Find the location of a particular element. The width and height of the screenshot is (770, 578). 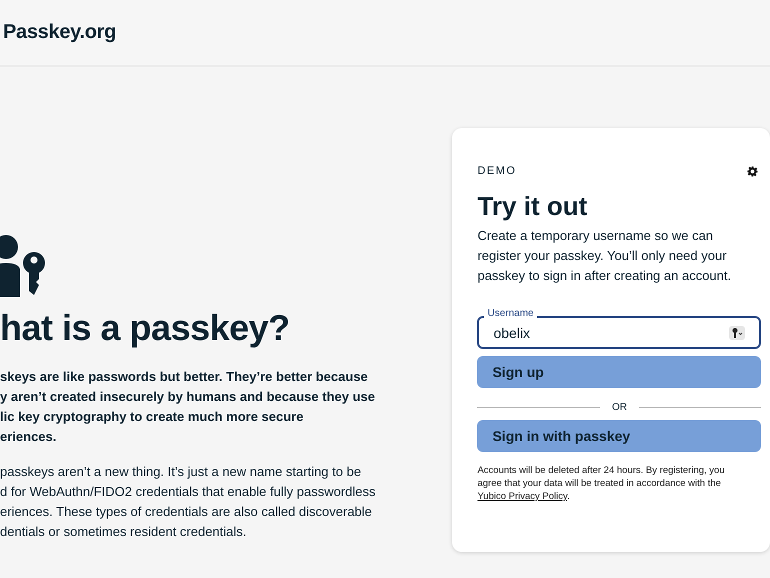

paragraph-line: passkeys aren’t a new thing. It’s just a new name starting to be is located at coordinates (181, 472).